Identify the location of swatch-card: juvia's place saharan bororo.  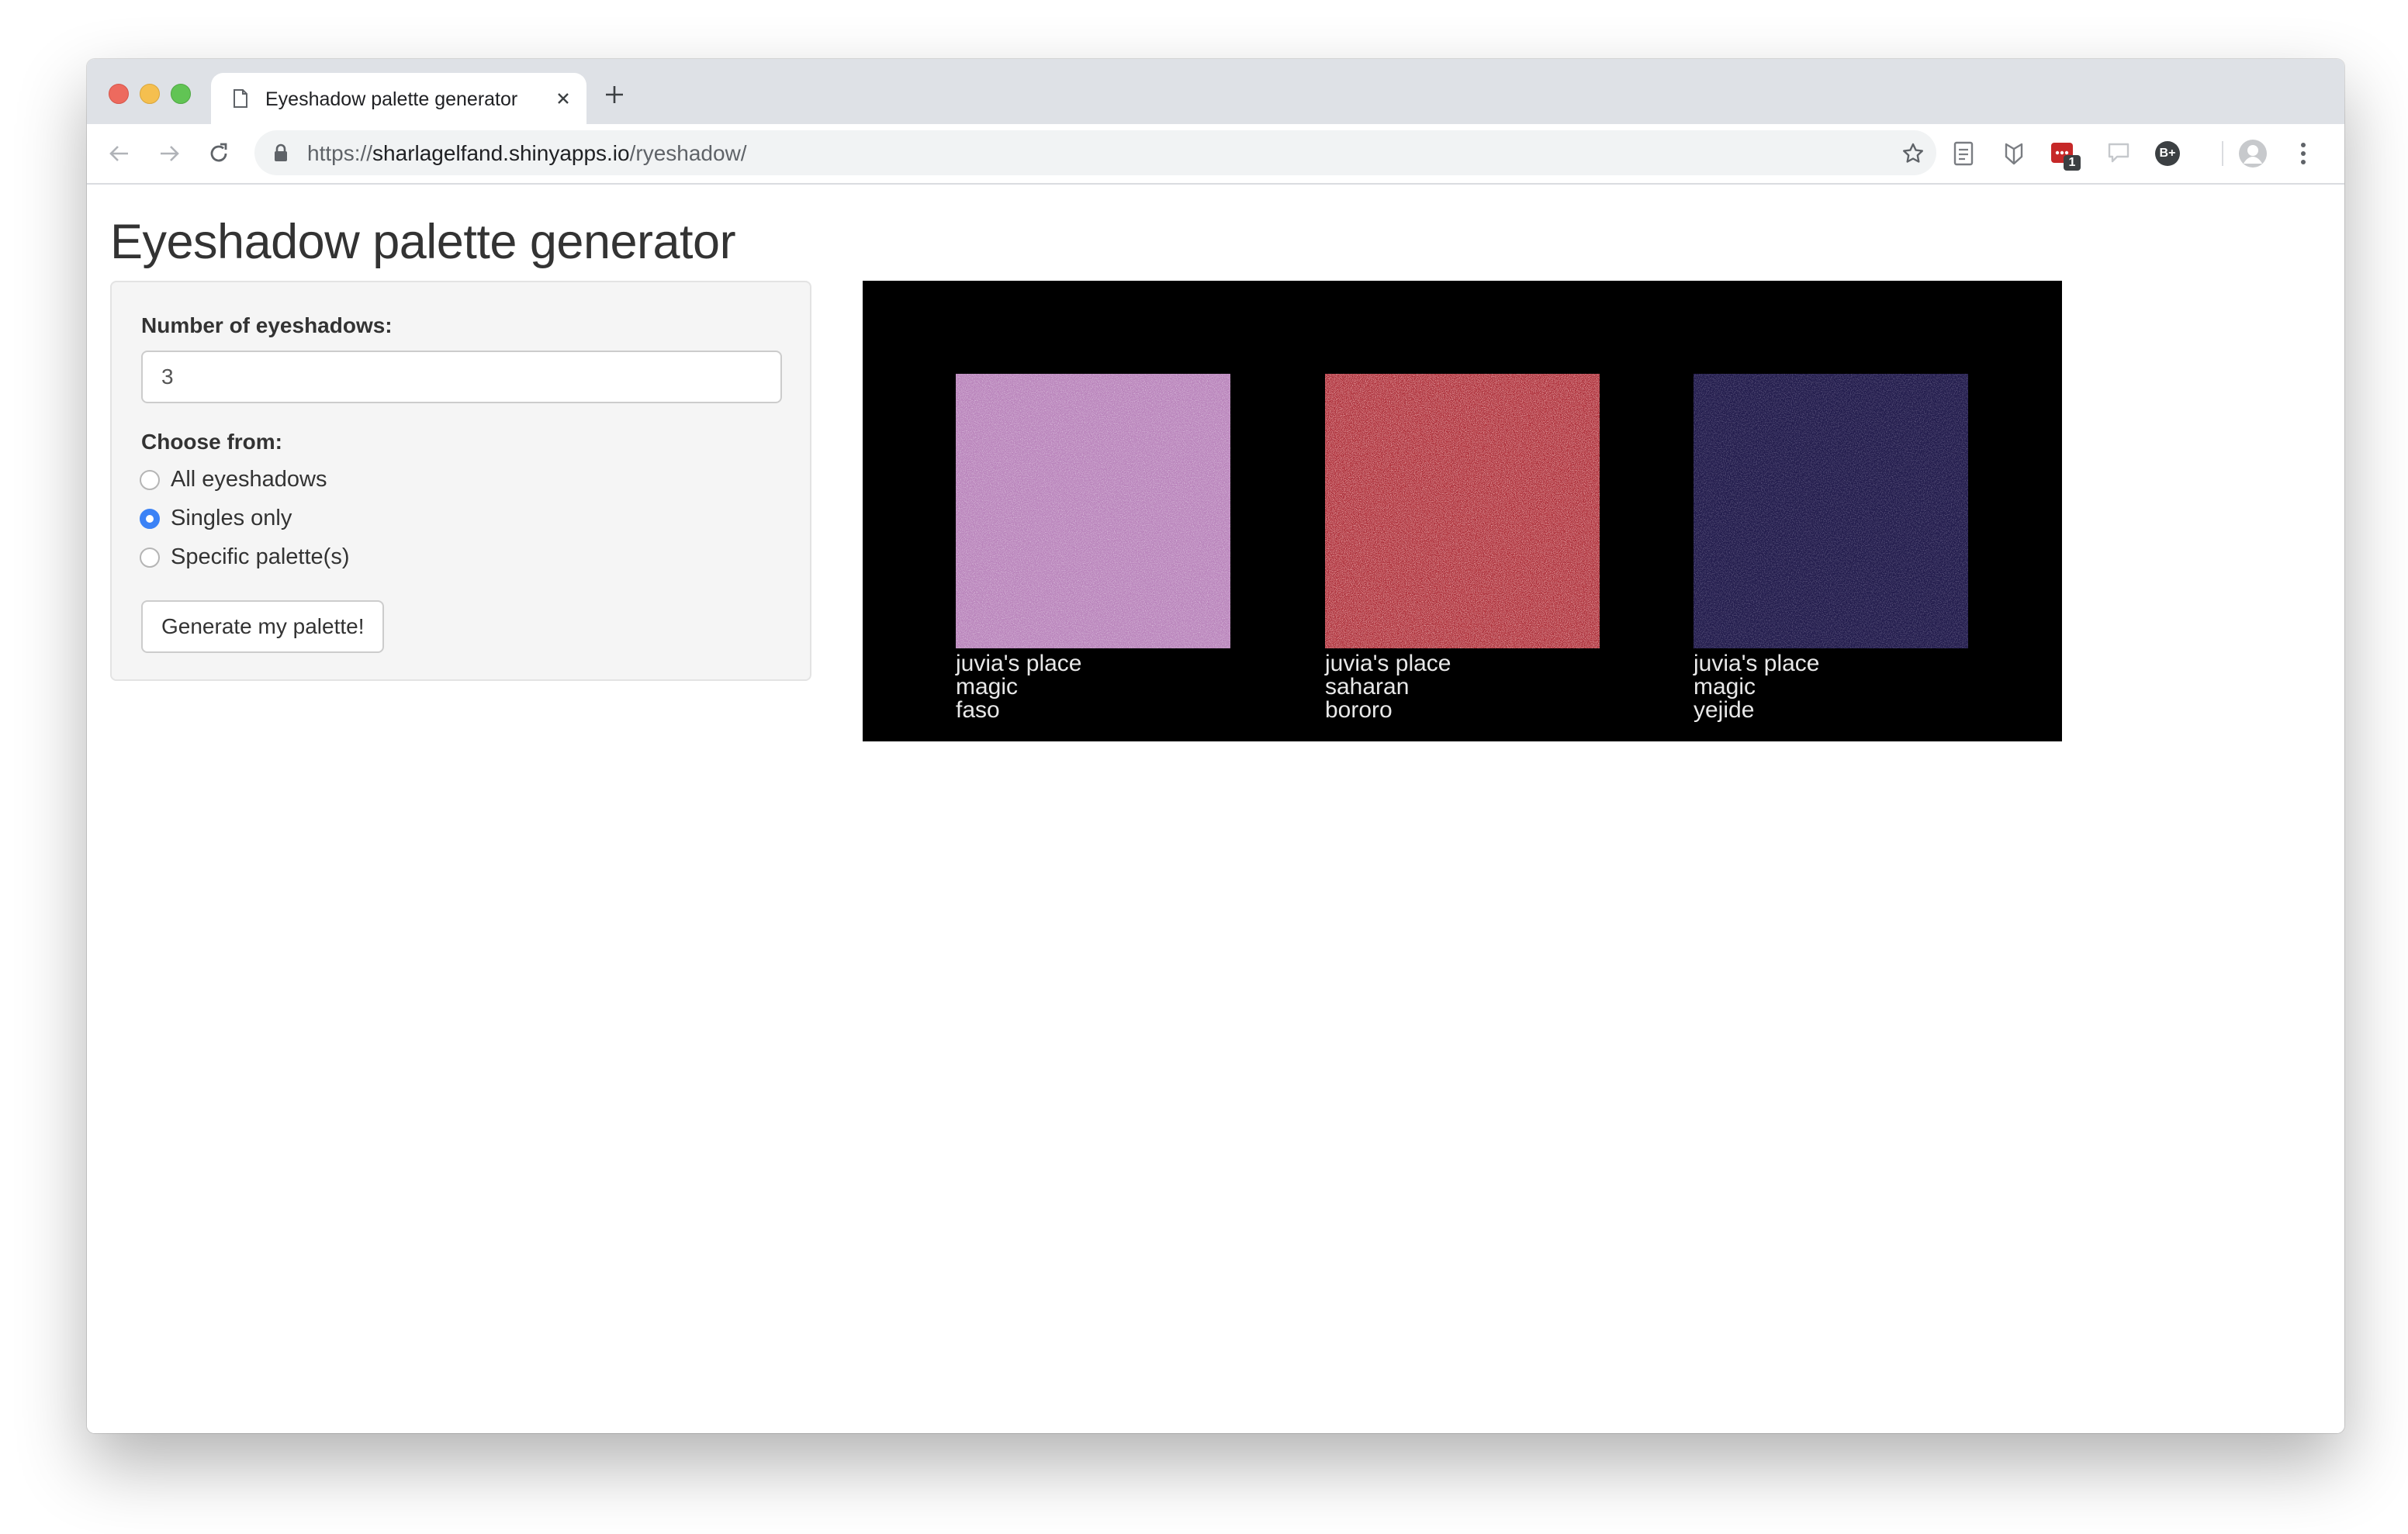
(1462, 548).